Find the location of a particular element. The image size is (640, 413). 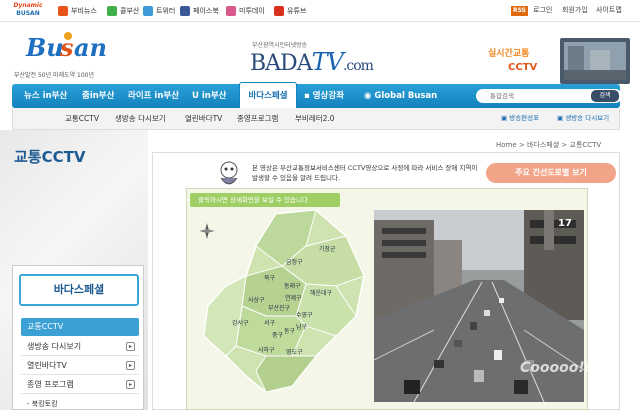

sns-label: 페이스북 is located at coordinates (206, 11).